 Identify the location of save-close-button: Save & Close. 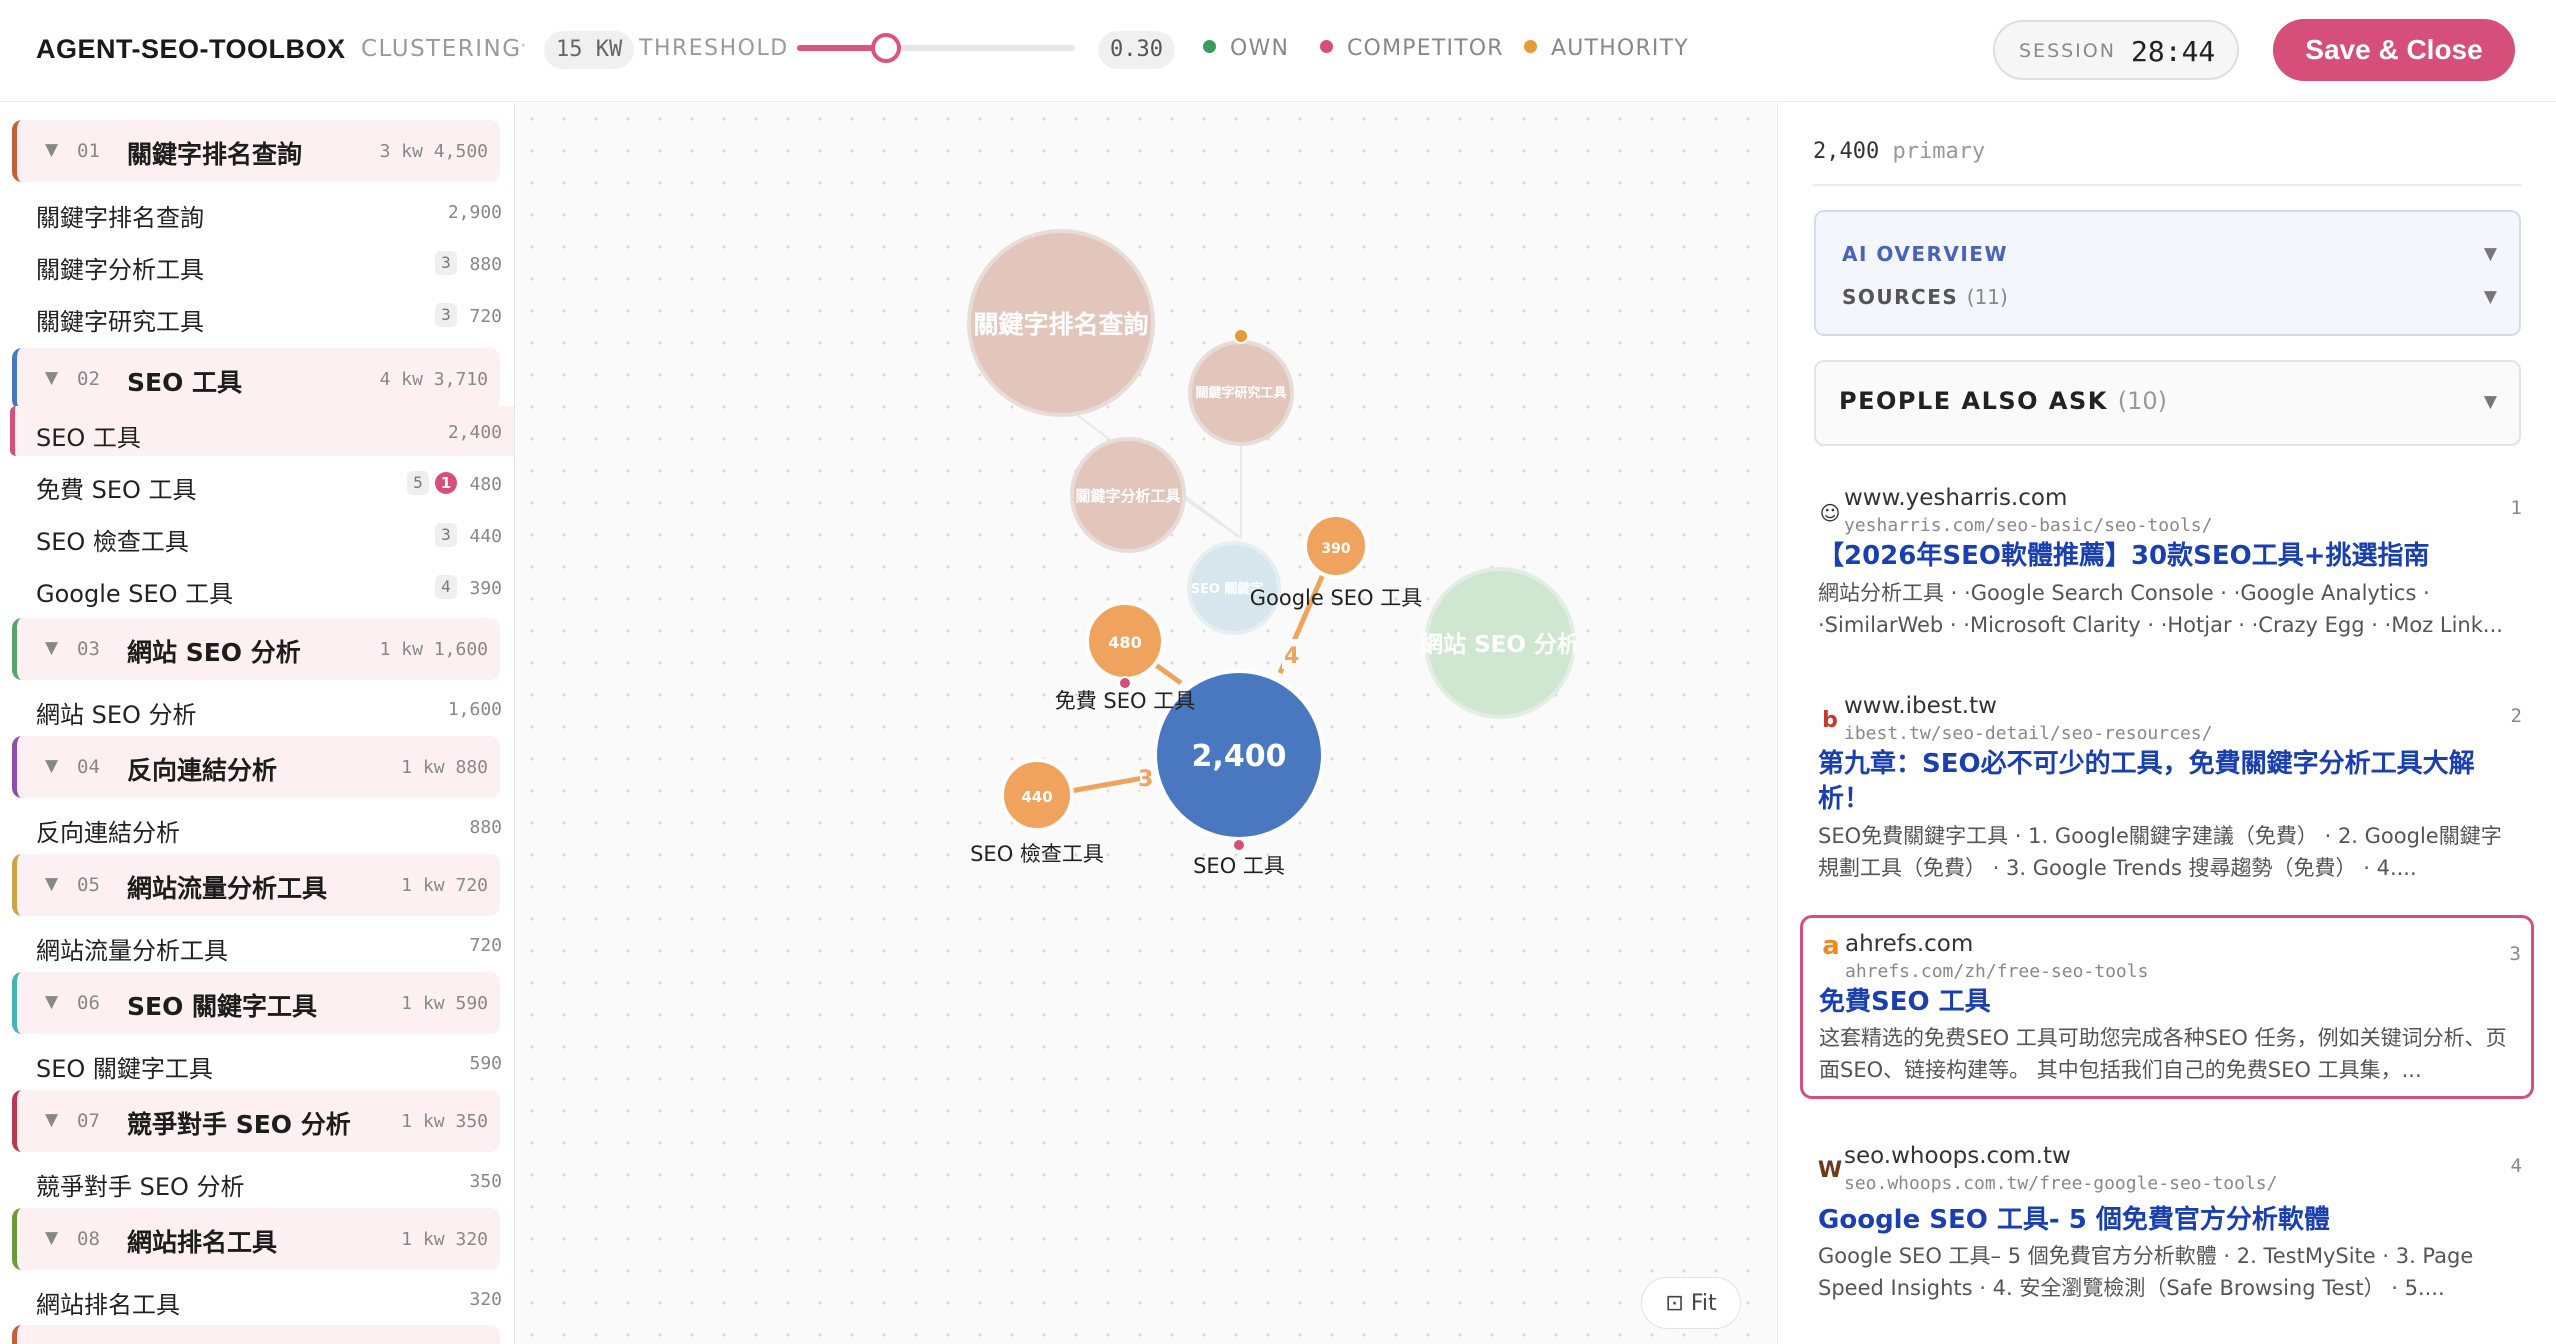
(2394, 50).